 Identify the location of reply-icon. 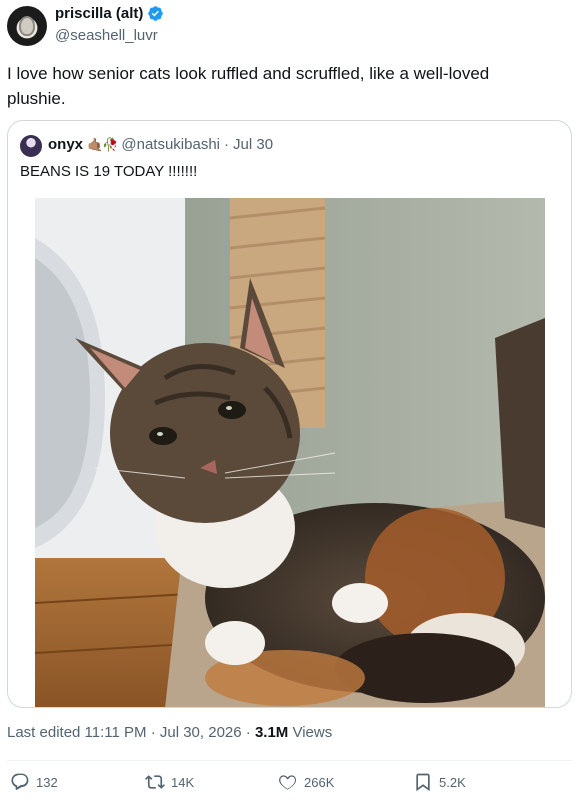
(20, 781).